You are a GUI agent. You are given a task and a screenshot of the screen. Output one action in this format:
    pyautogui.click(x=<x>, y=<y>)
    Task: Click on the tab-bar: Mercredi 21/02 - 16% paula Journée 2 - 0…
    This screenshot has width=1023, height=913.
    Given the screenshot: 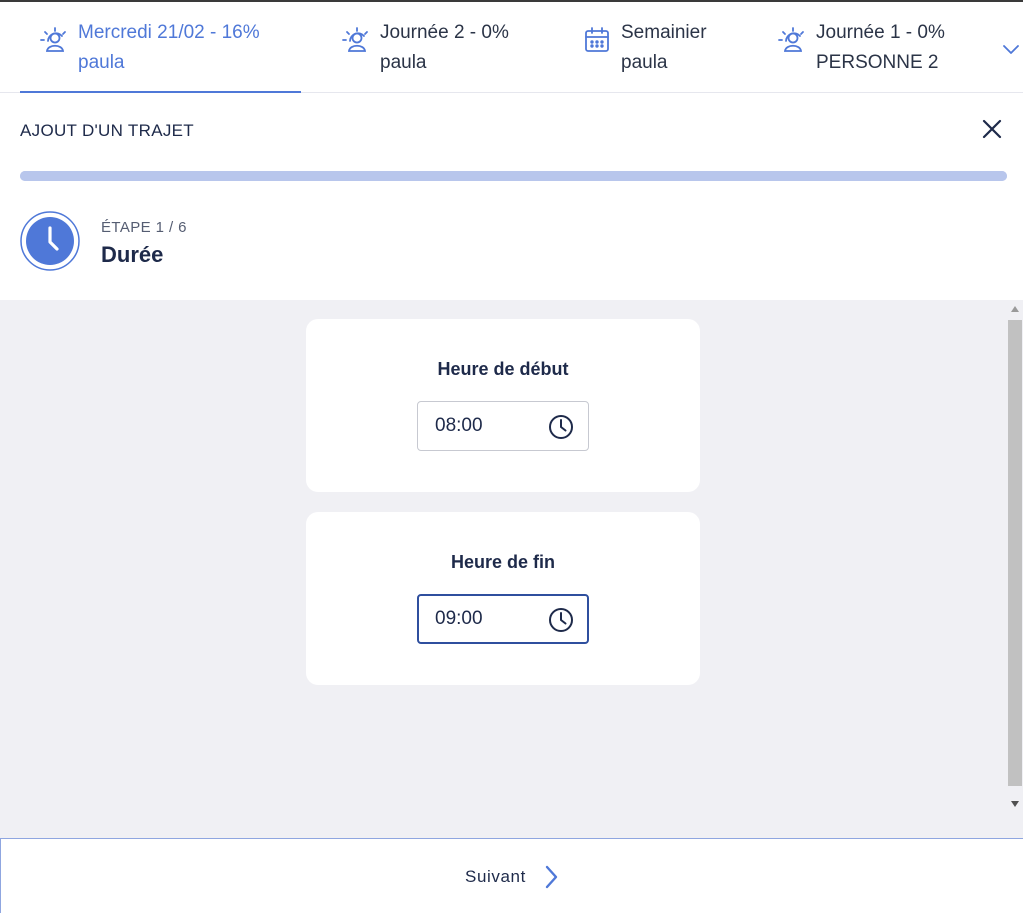 What is the action you would take?
    pyautogui.click(x=511, y=47)
    